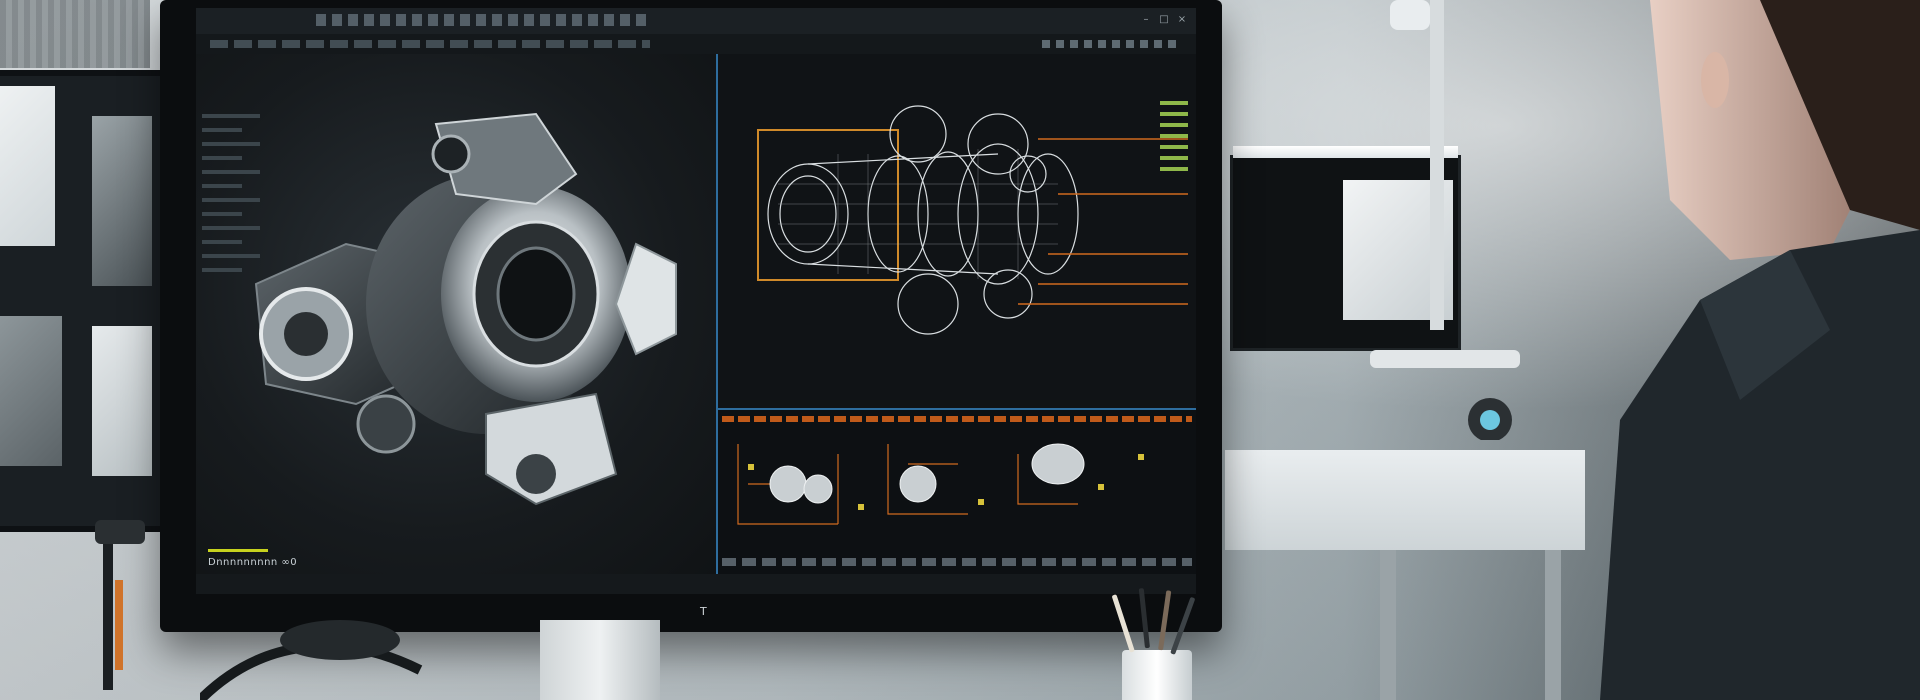  I want to click on maximize-icon: □, so click(1164, 20).